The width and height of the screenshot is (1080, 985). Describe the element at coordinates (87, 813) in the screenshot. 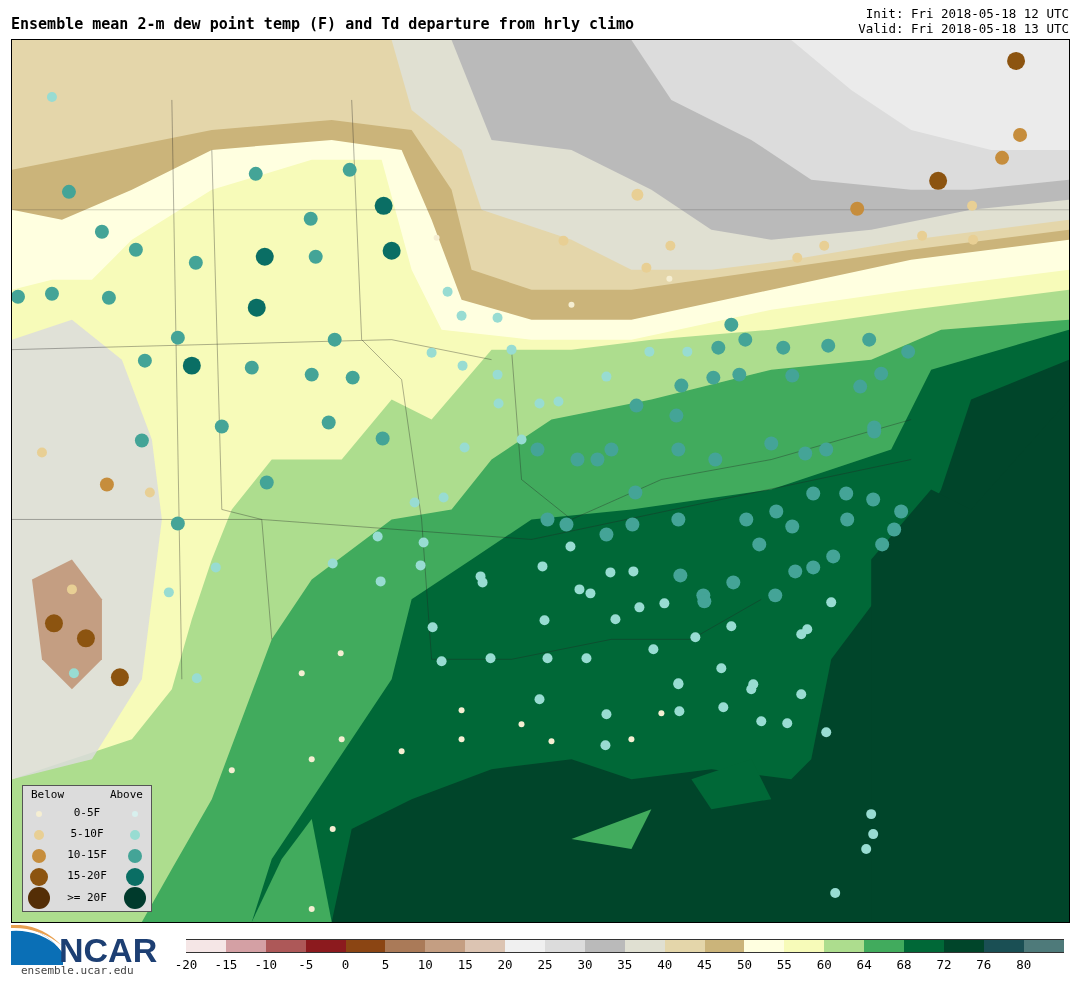

I see `legend-label: 0-5F` at that location.